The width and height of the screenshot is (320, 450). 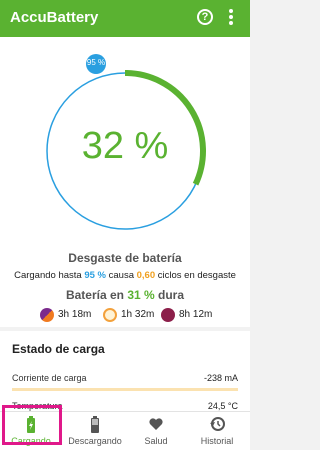 What do you see at coordinates (47, 315) in the screenshot?
I see `screen-on-icon` at bounding box center [47, 315].